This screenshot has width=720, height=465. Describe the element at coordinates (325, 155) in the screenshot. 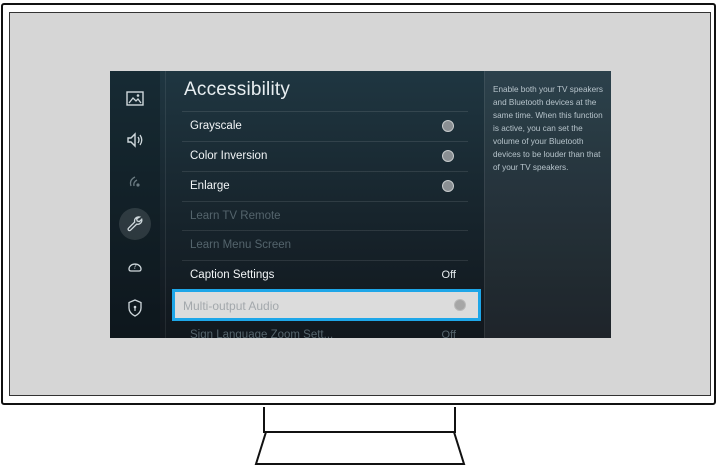

I see `menu-item-color-inversion: Color Inversion` at that location.